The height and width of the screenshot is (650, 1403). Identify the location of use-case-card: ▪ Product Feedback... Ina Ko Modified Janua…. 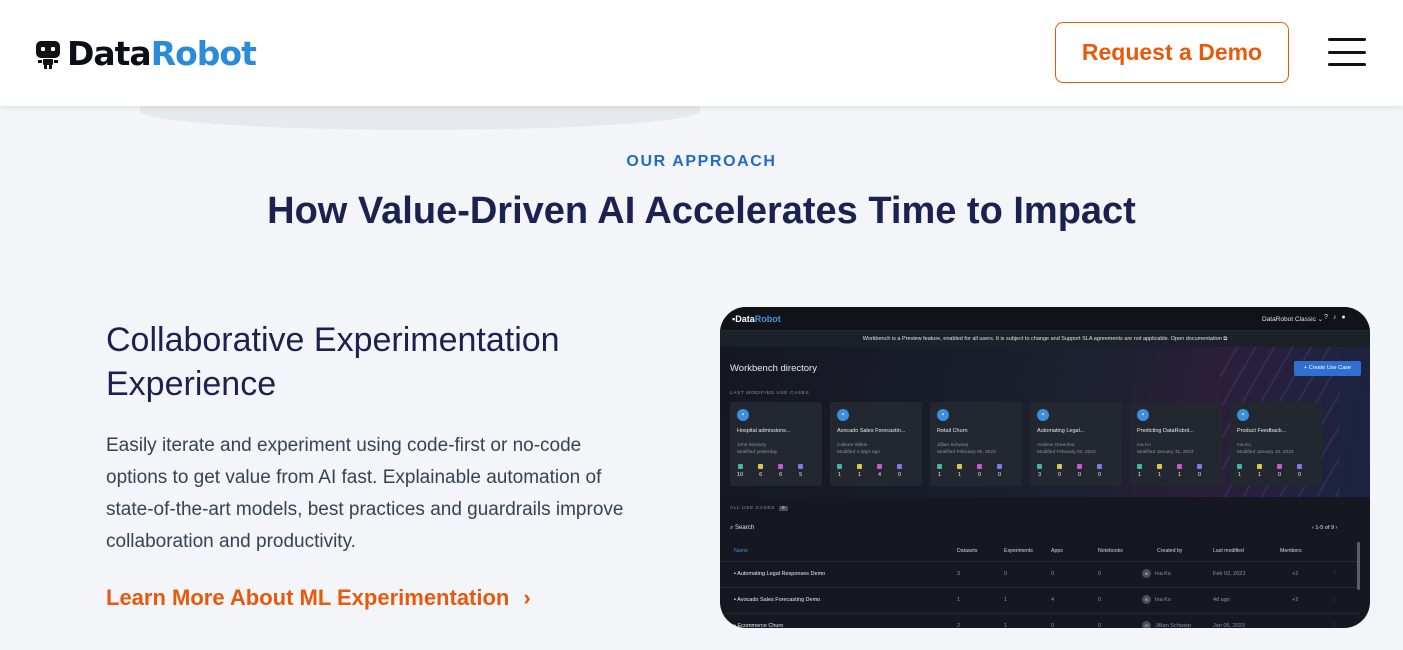
(1276, 444).